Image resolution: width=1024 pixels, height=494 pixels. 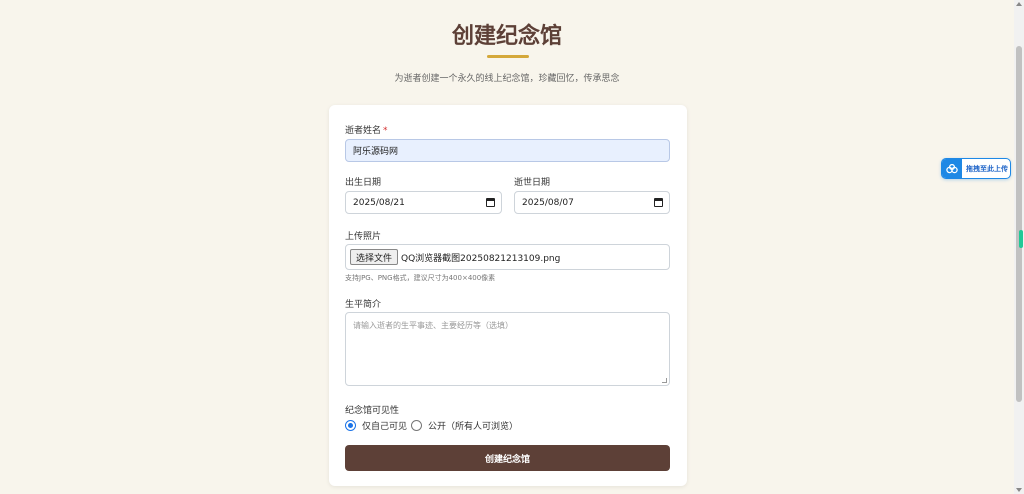 What do you see at coordinates (363, 183) in the screenshot?
I see `birth-date-label: 出生日期` at bounding box center [363, 183].